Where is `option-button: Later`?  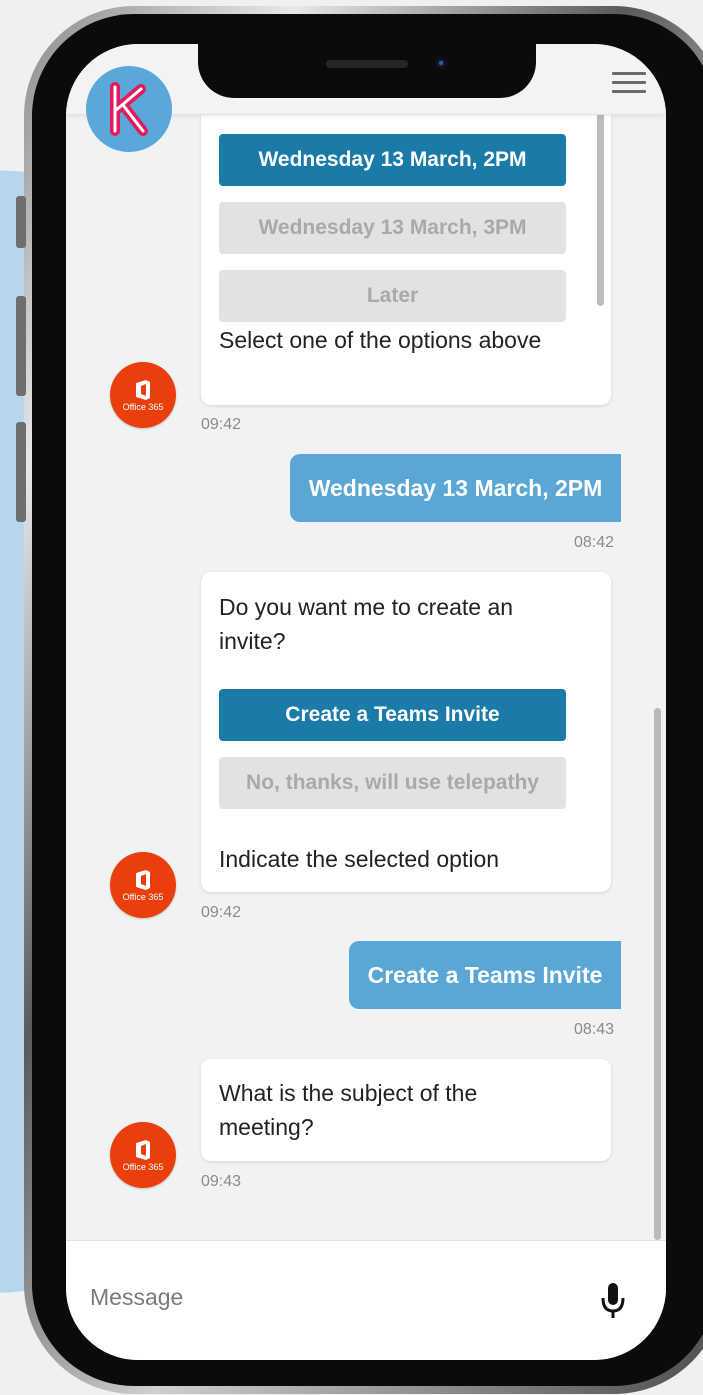
option-button: Later is located at coordinates (392, 296).